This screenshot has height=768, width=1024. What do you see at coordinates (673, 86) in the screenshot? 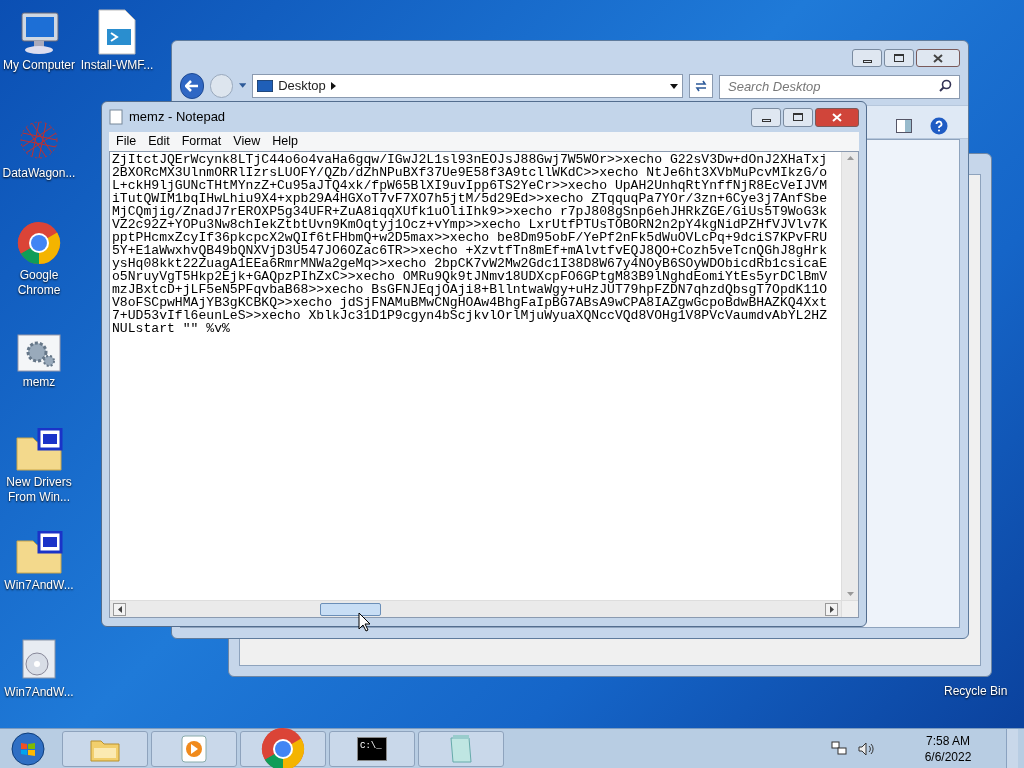
I see `dropdown-icon` at bounding box center [673, 86].